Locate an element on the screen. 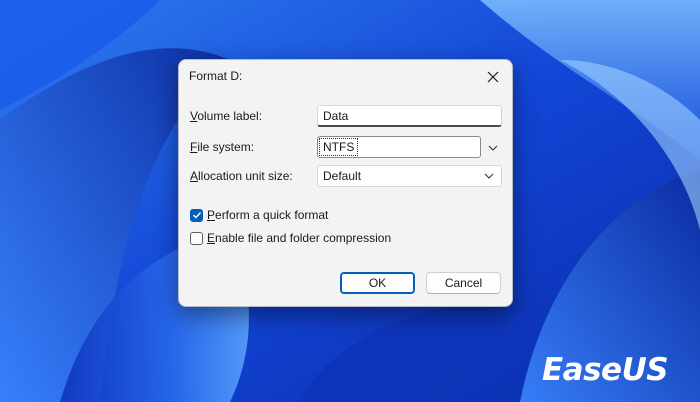 This screenshot has height=402, width=700. file-system-select: NTFS is located at coordinates (399, 147).